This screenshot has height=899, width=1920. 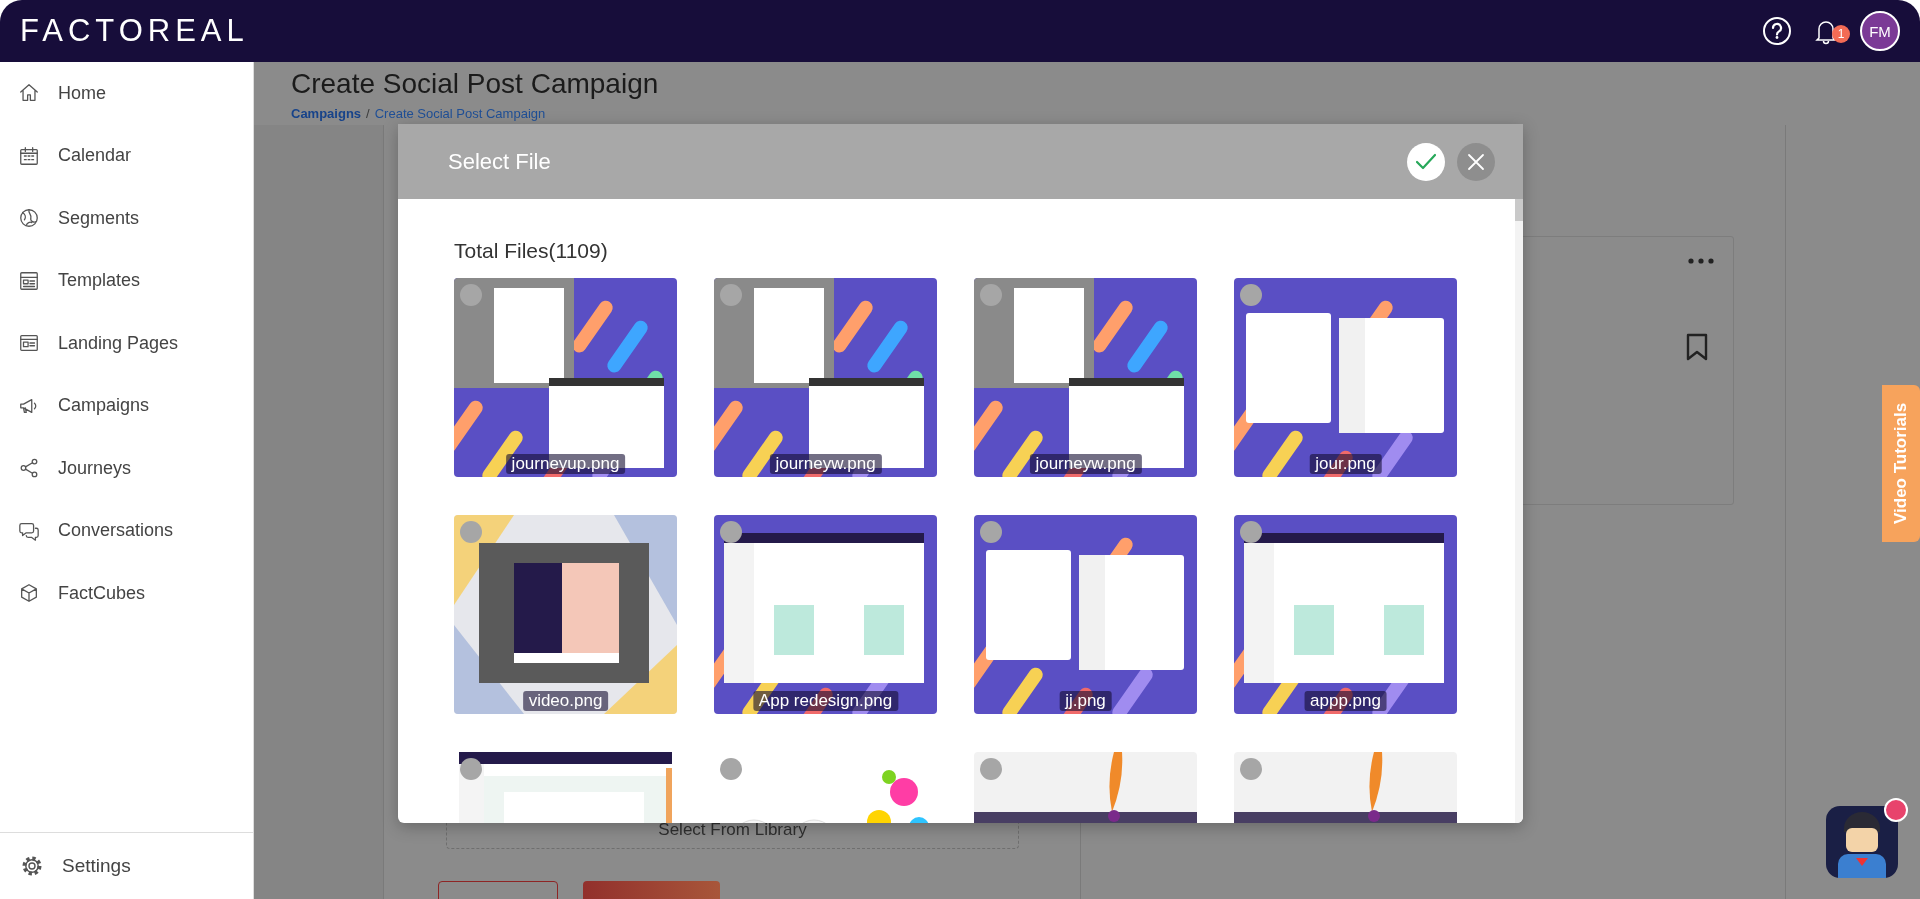 What do you see at coordinates (126, 93) in the screenshot?
I see `sidebar-item: Home` at bounding box center [126, 93].